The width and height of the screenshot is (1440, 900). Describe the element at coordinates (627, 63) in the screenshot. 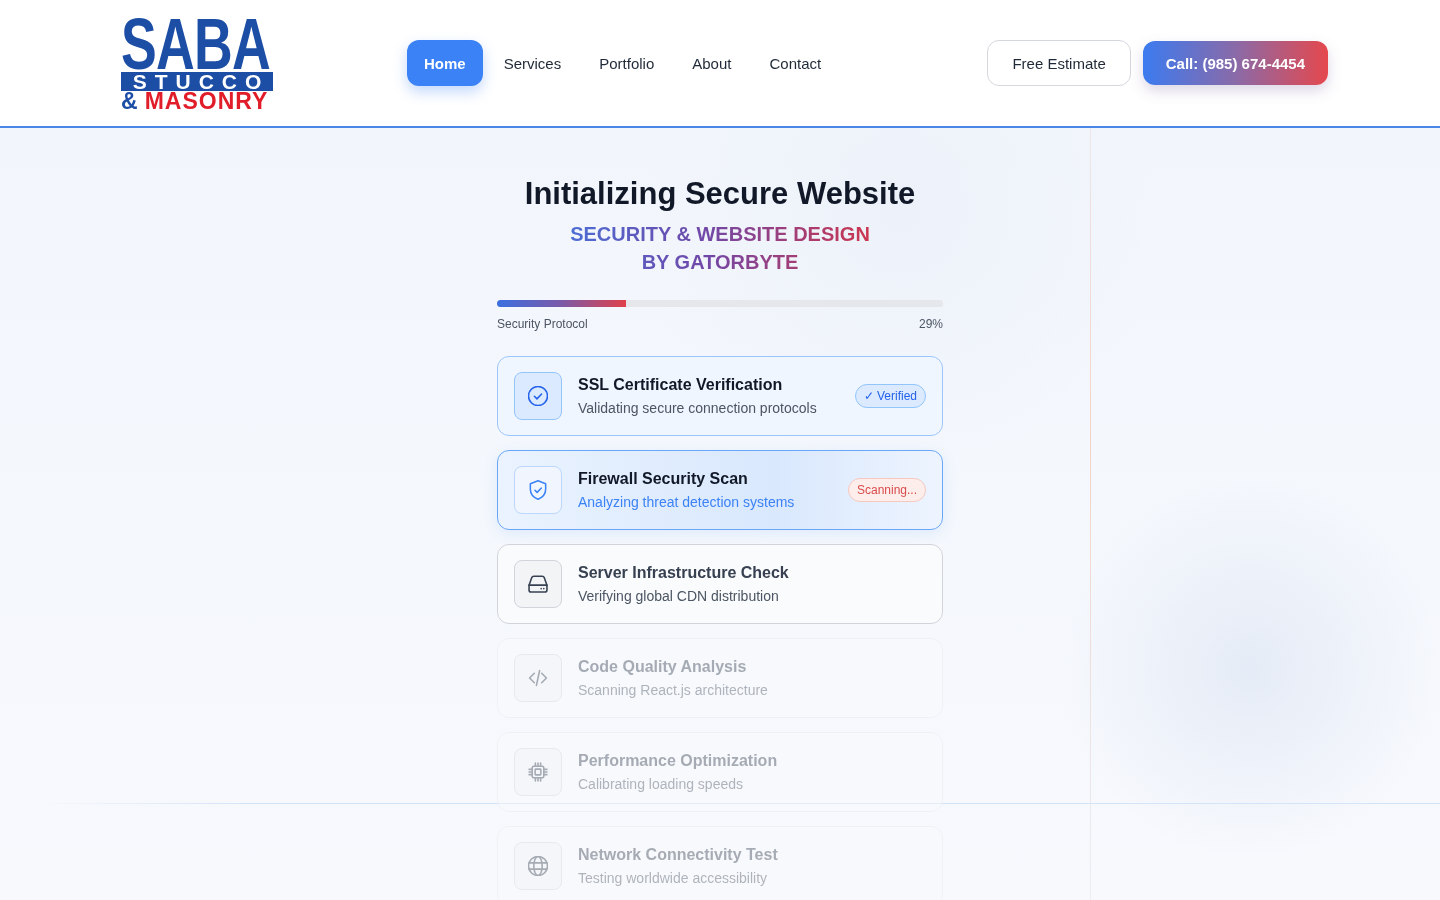

I see `nav-link: Portfolio` at that location.